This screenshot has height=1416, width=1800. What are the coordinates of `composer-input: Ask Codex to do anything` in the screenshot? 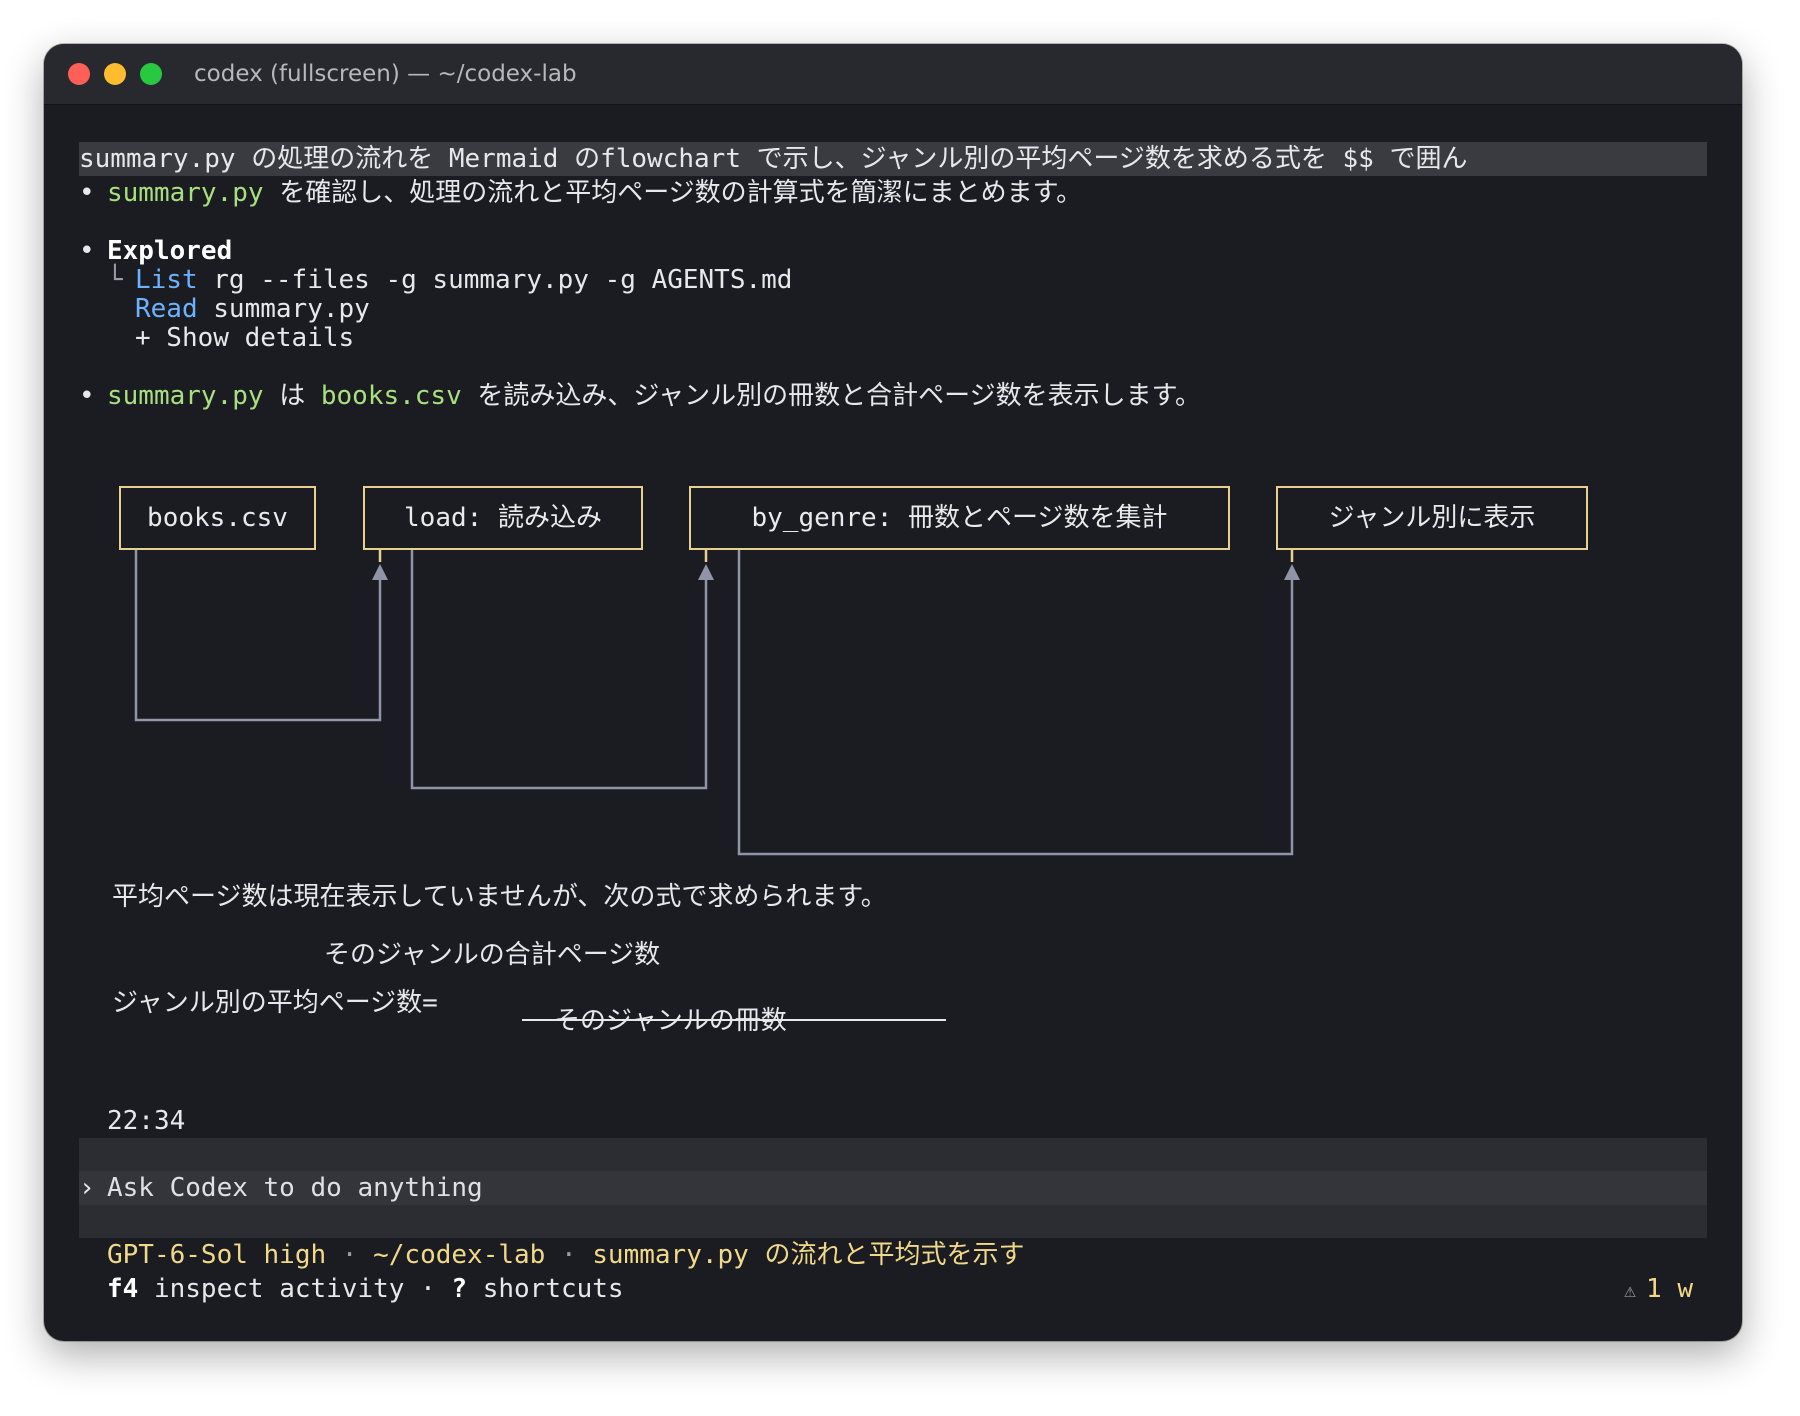 It's located at (295, 1188).